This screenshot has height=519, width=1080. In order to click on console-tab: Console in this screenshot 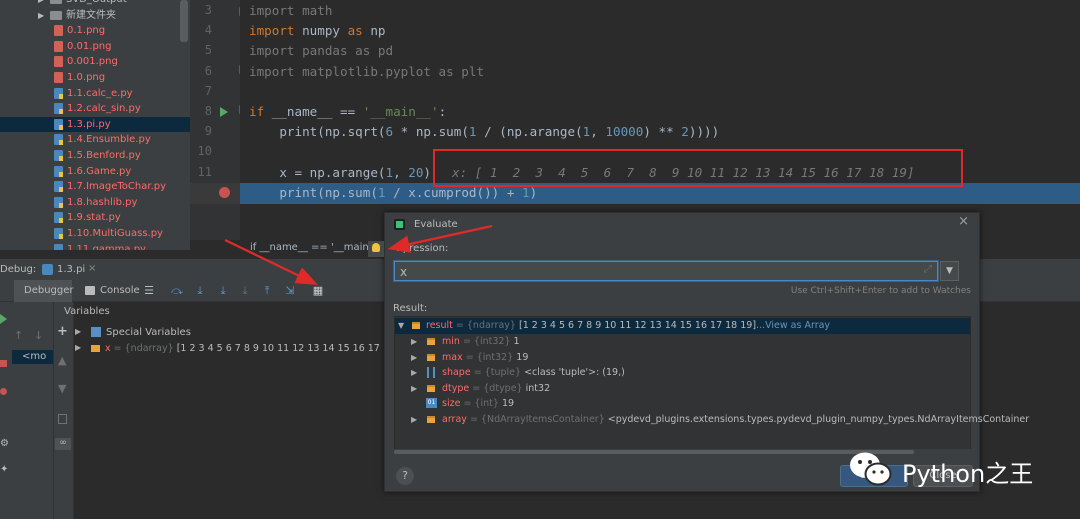, I will do `click(120, 290)`.